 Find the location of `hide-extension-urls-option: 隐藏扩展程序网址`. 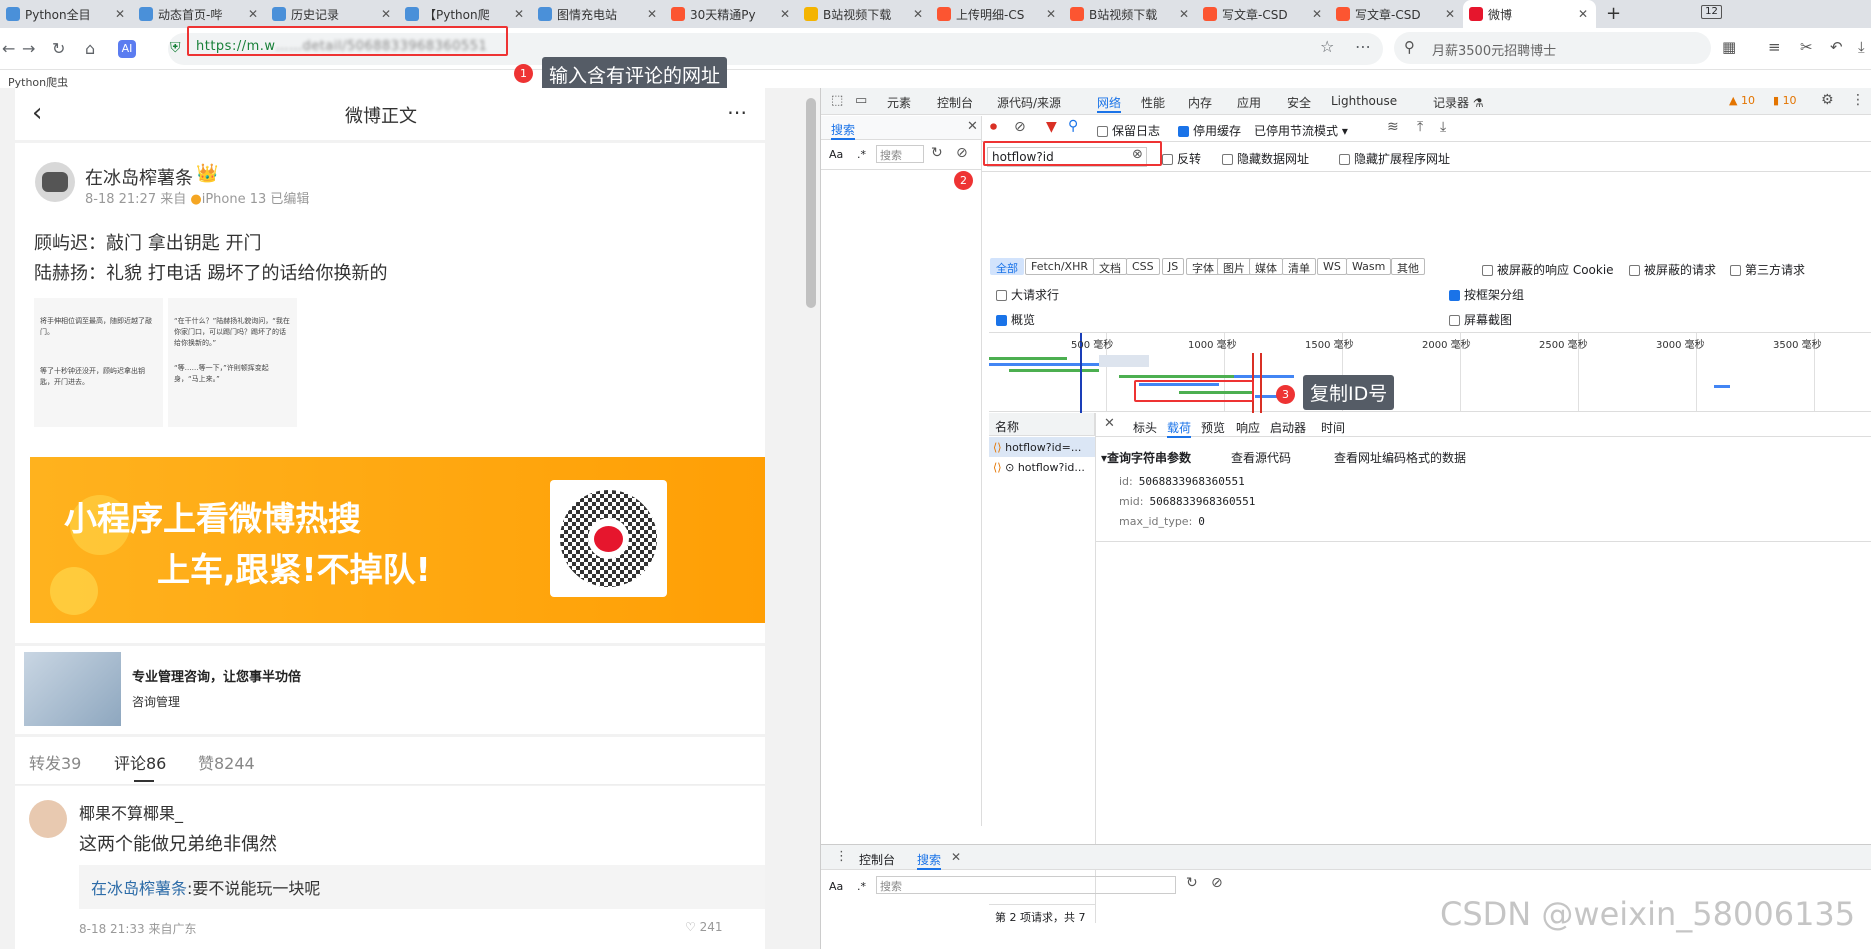

hide-extension-urls-option: 隐藏扩展程序网址 is located at coordinates (1394, 158).